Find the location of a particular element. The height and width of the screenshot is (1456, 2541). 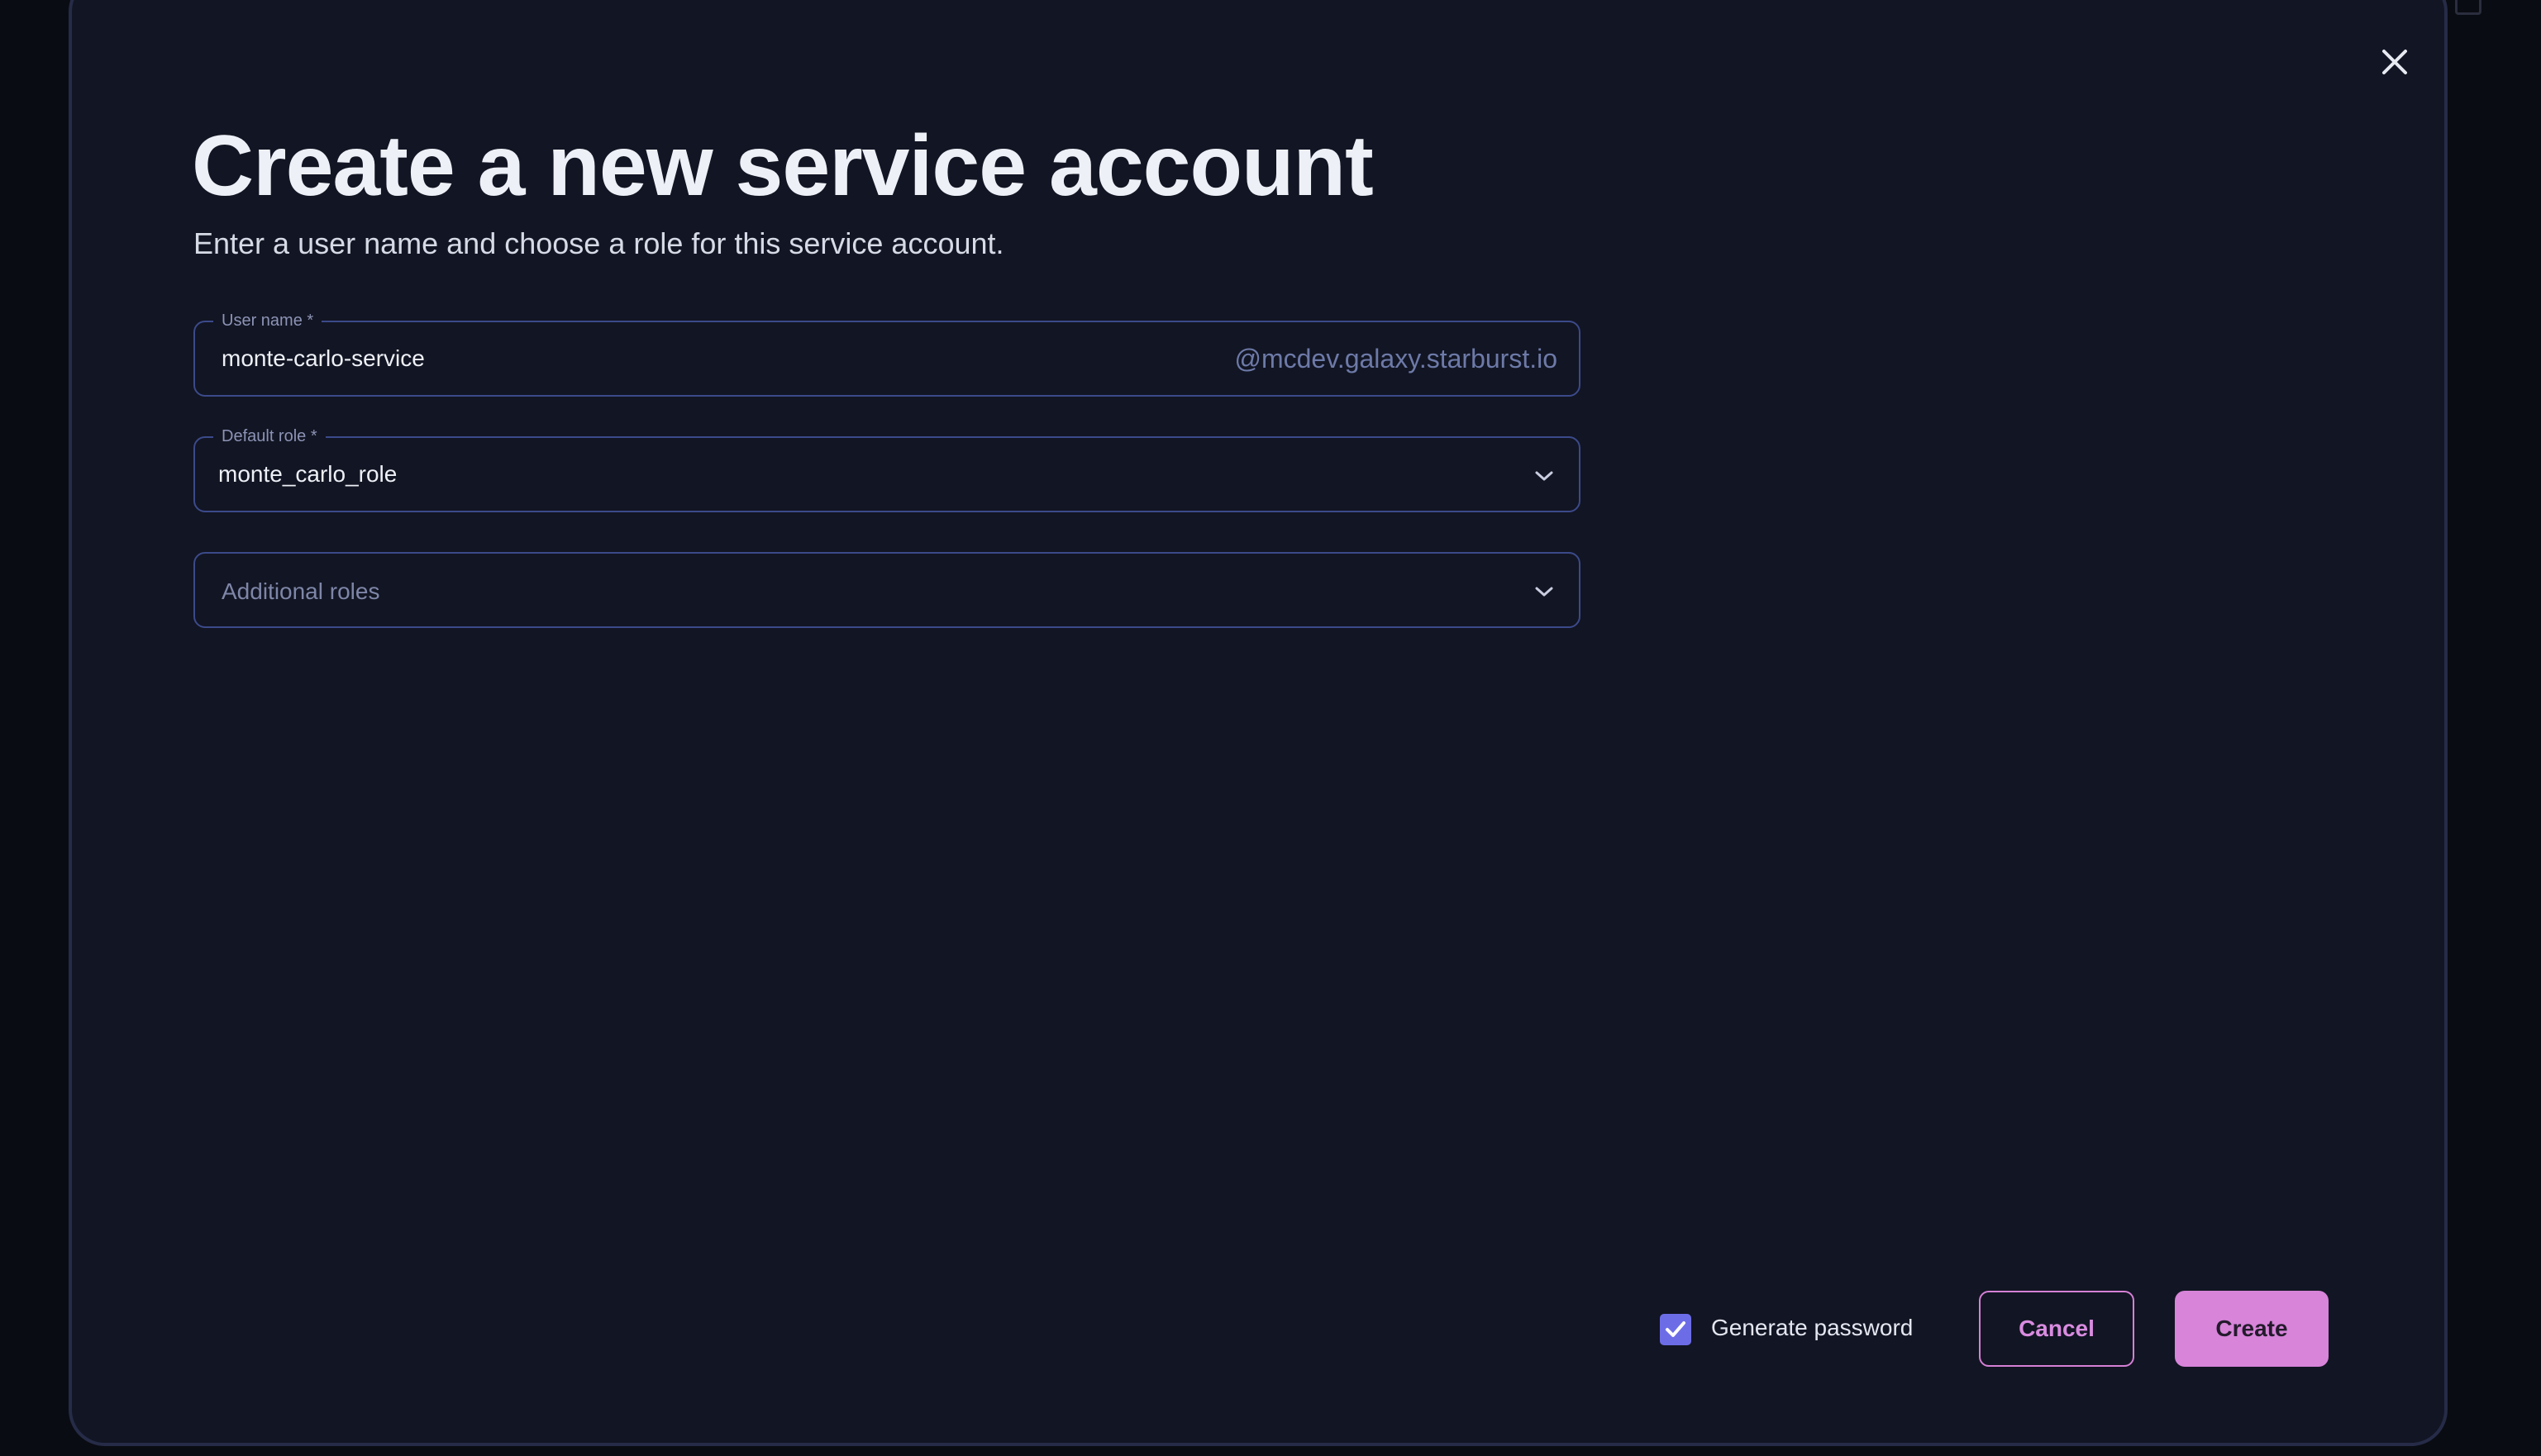

additional-roles-dropdown-toggle is located at coordinates (1544, 591).